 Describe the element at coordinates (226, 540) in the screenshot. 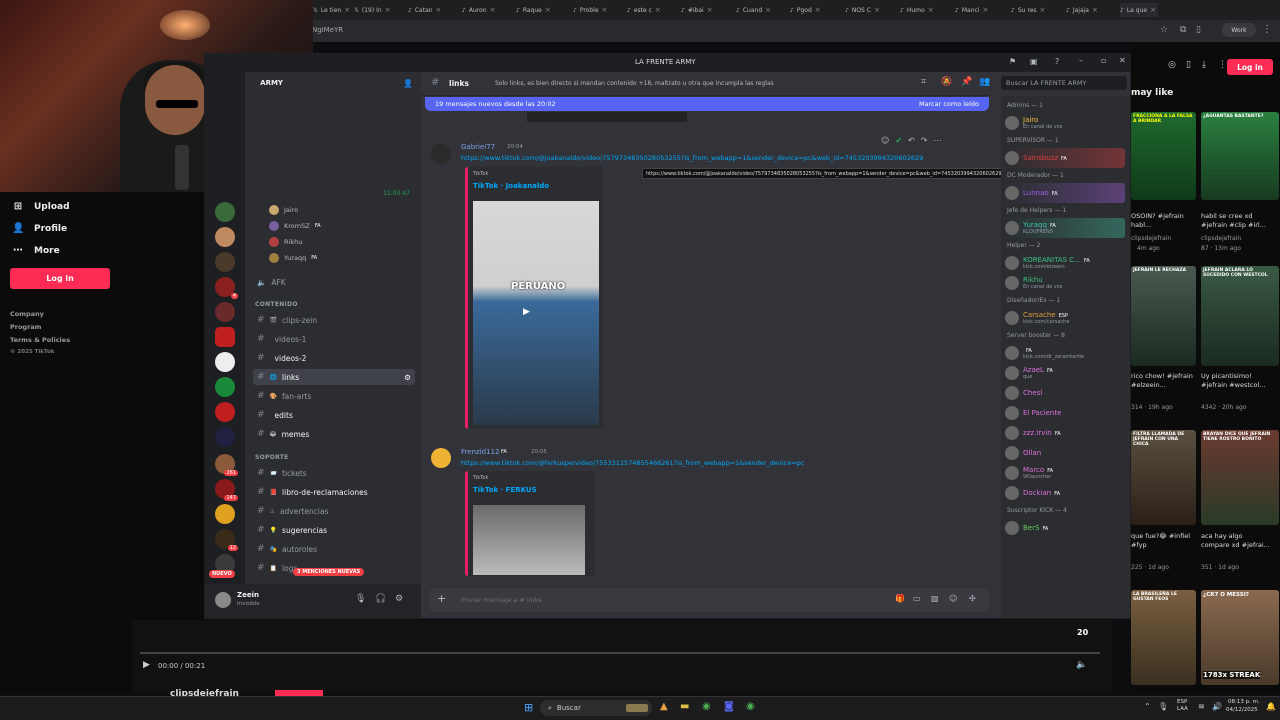

I see `server-icon: 12` at that location.